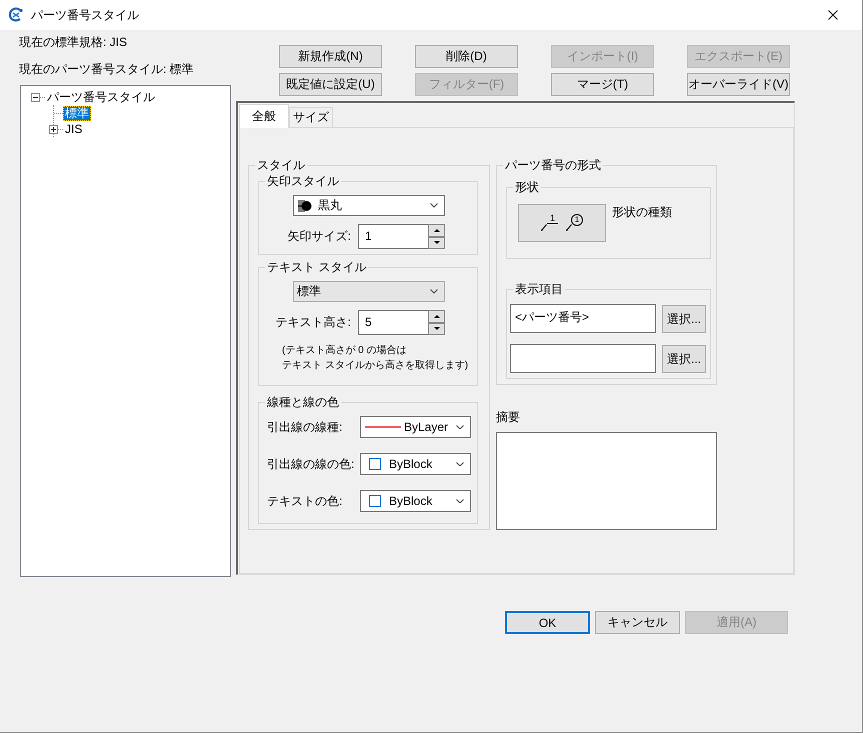  What do you see at coordinates (583, 358) in the screenshot?
I see `text-field` at bounding box center [583, 358].